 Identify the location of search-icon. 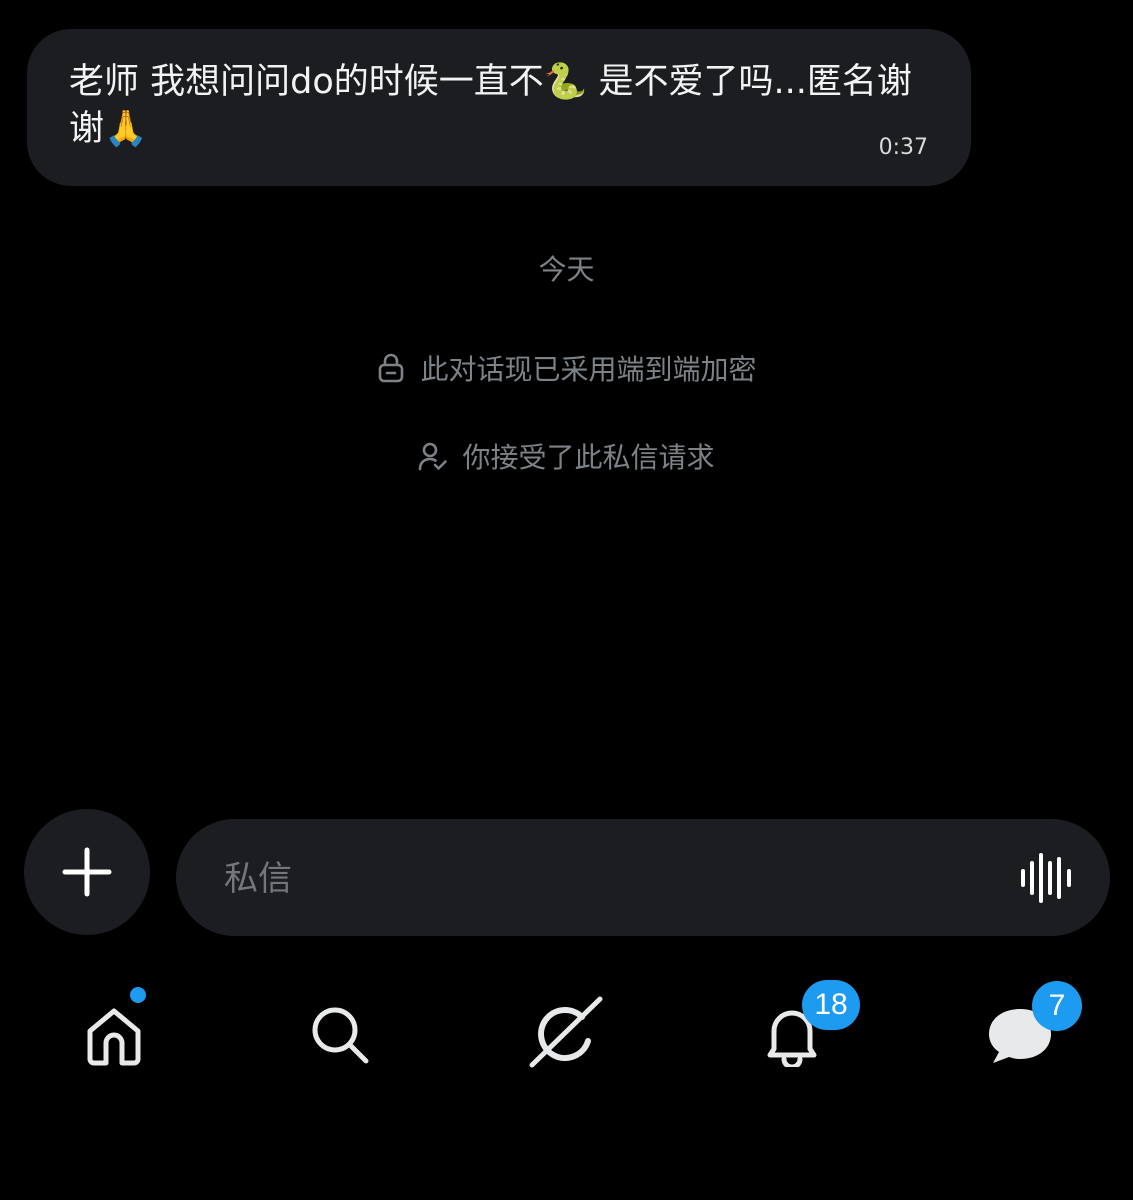
(340, 1035).